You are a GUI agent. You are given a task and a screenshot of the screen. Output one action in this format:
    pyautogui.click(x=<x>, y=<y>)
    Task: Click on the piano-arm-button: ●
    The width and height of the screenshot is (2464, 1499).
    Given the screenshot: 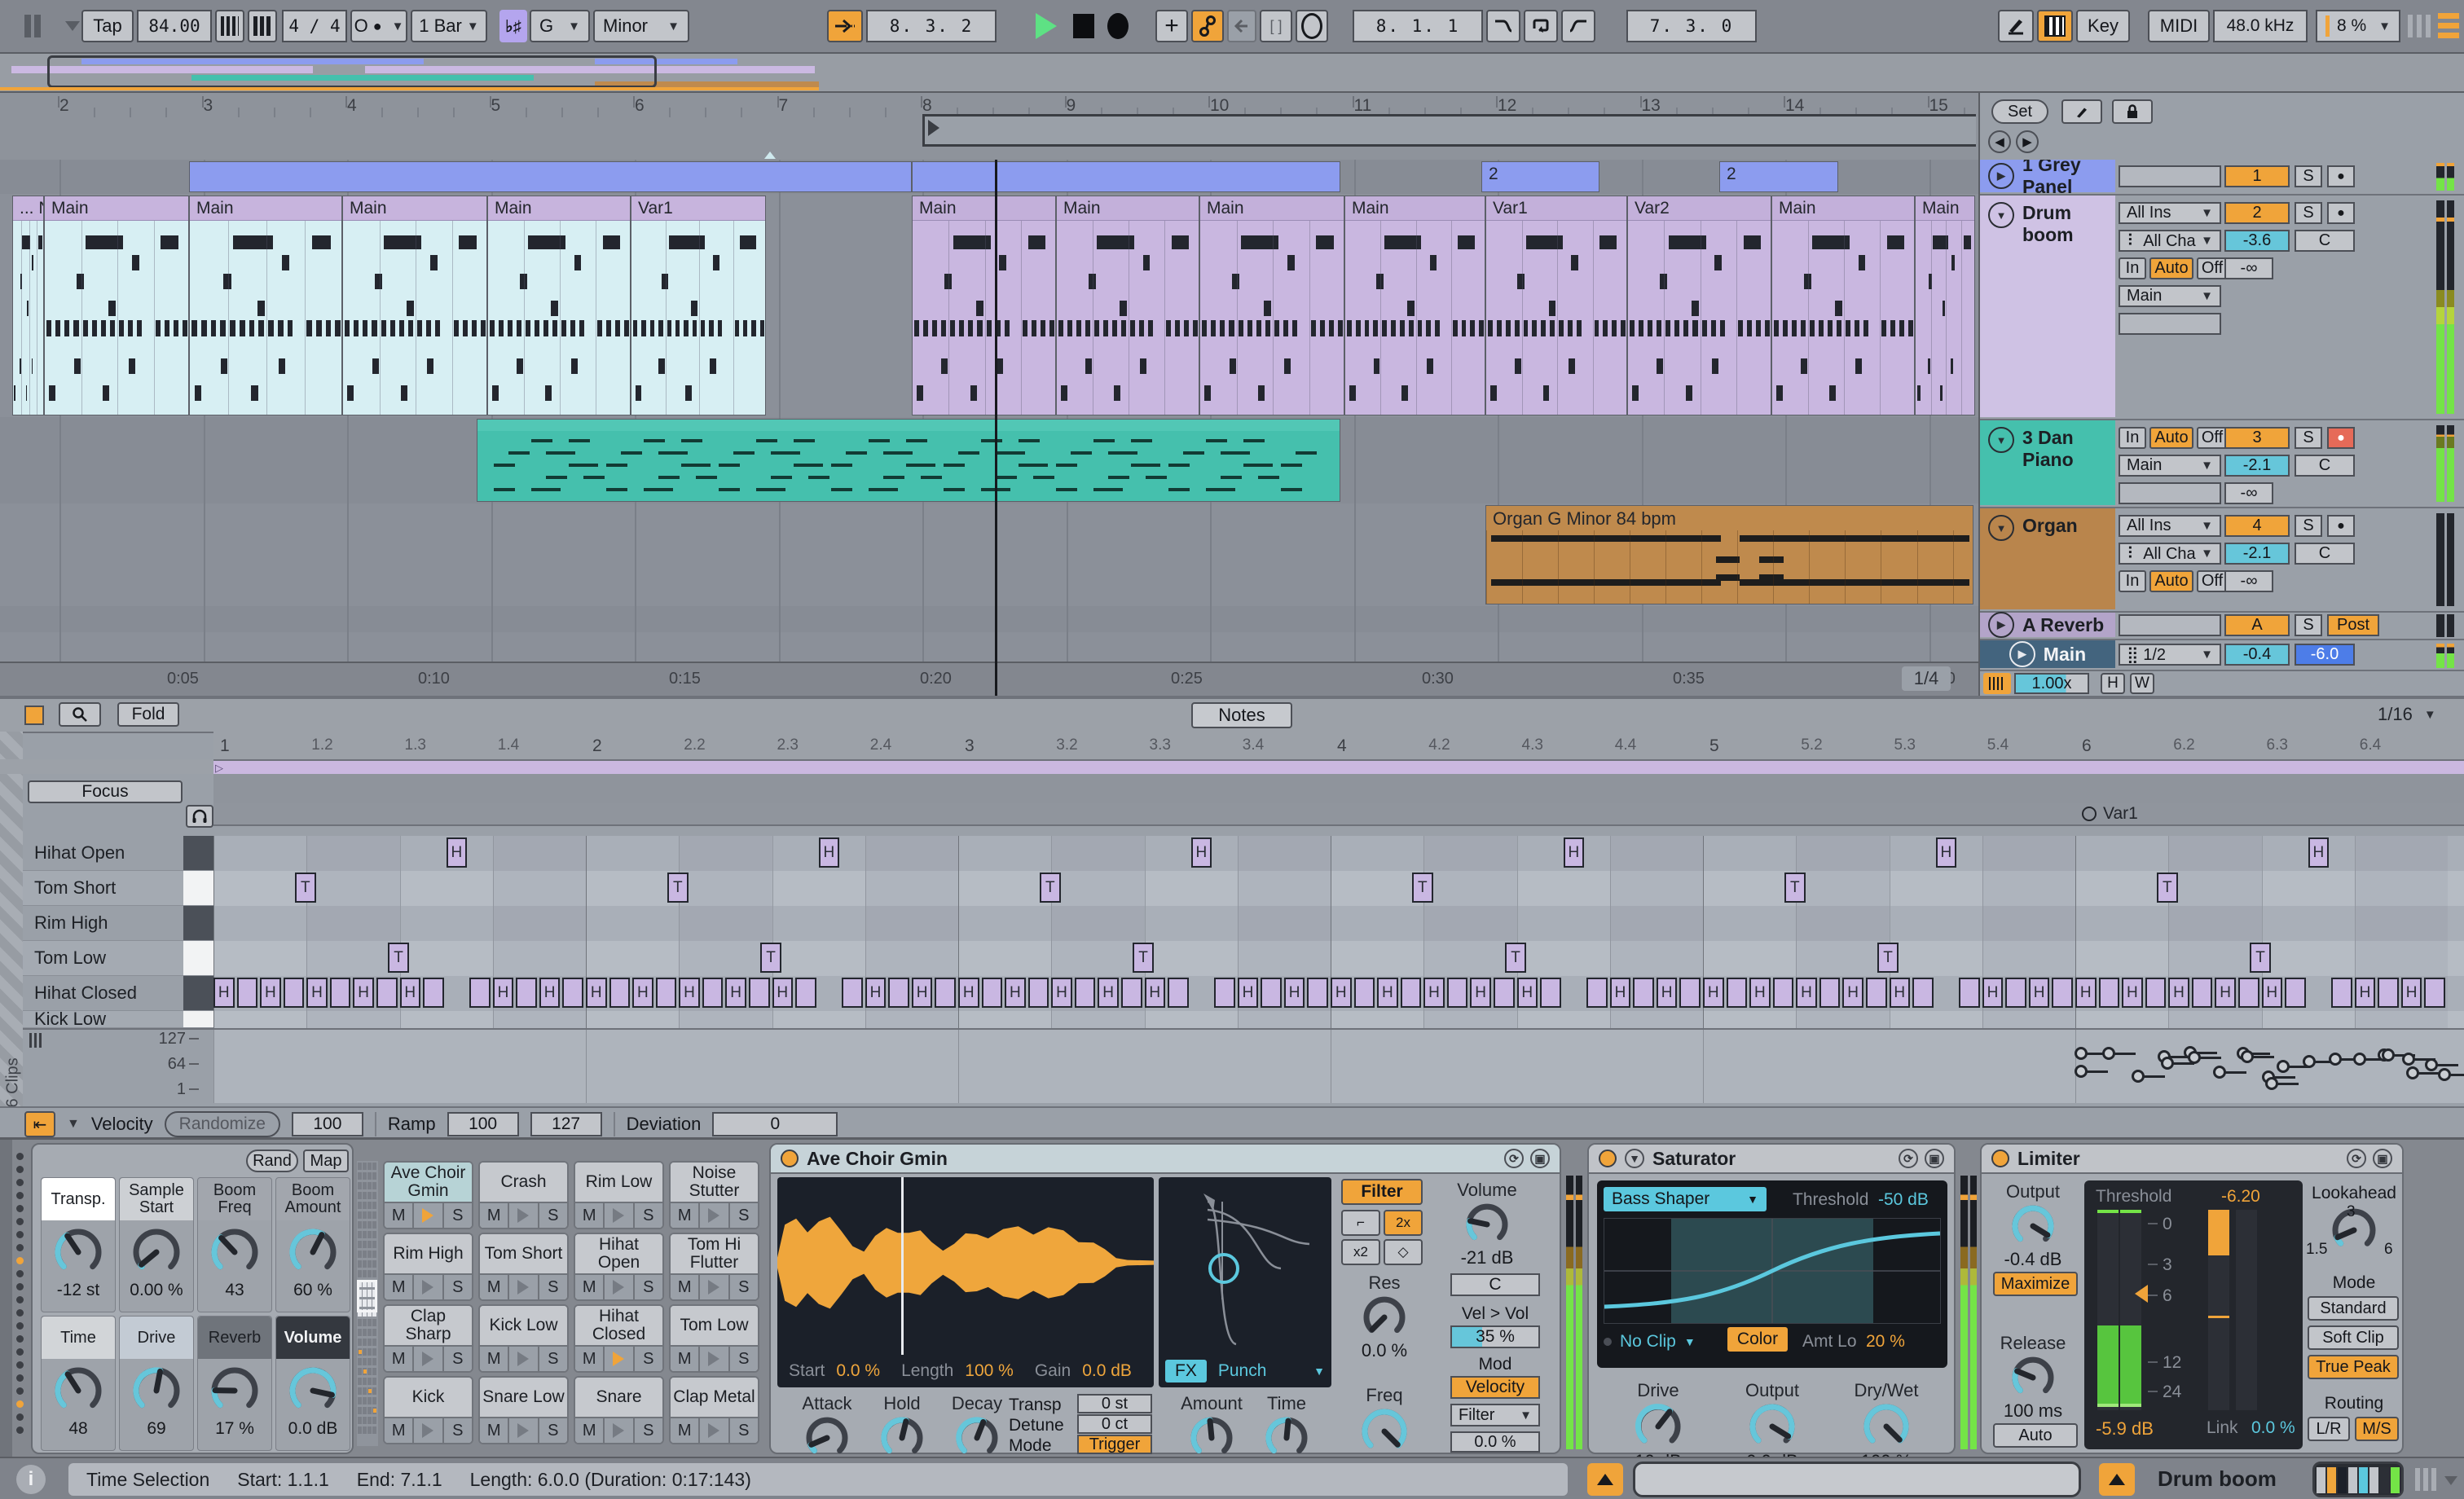 What is the action you would take?
    pyautogui.click(x=2341, y=438)
    